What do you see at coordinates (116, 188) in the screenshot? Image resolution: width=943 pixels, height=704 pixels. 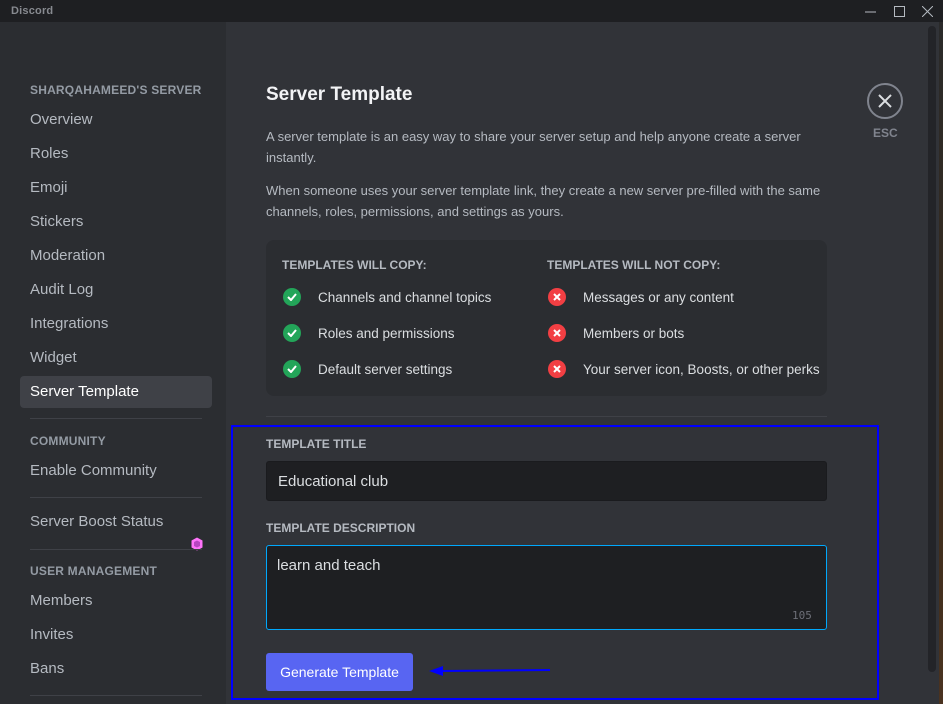 I see `sidebar-item-emoji: Emoji` at bounding box center [116, 188].